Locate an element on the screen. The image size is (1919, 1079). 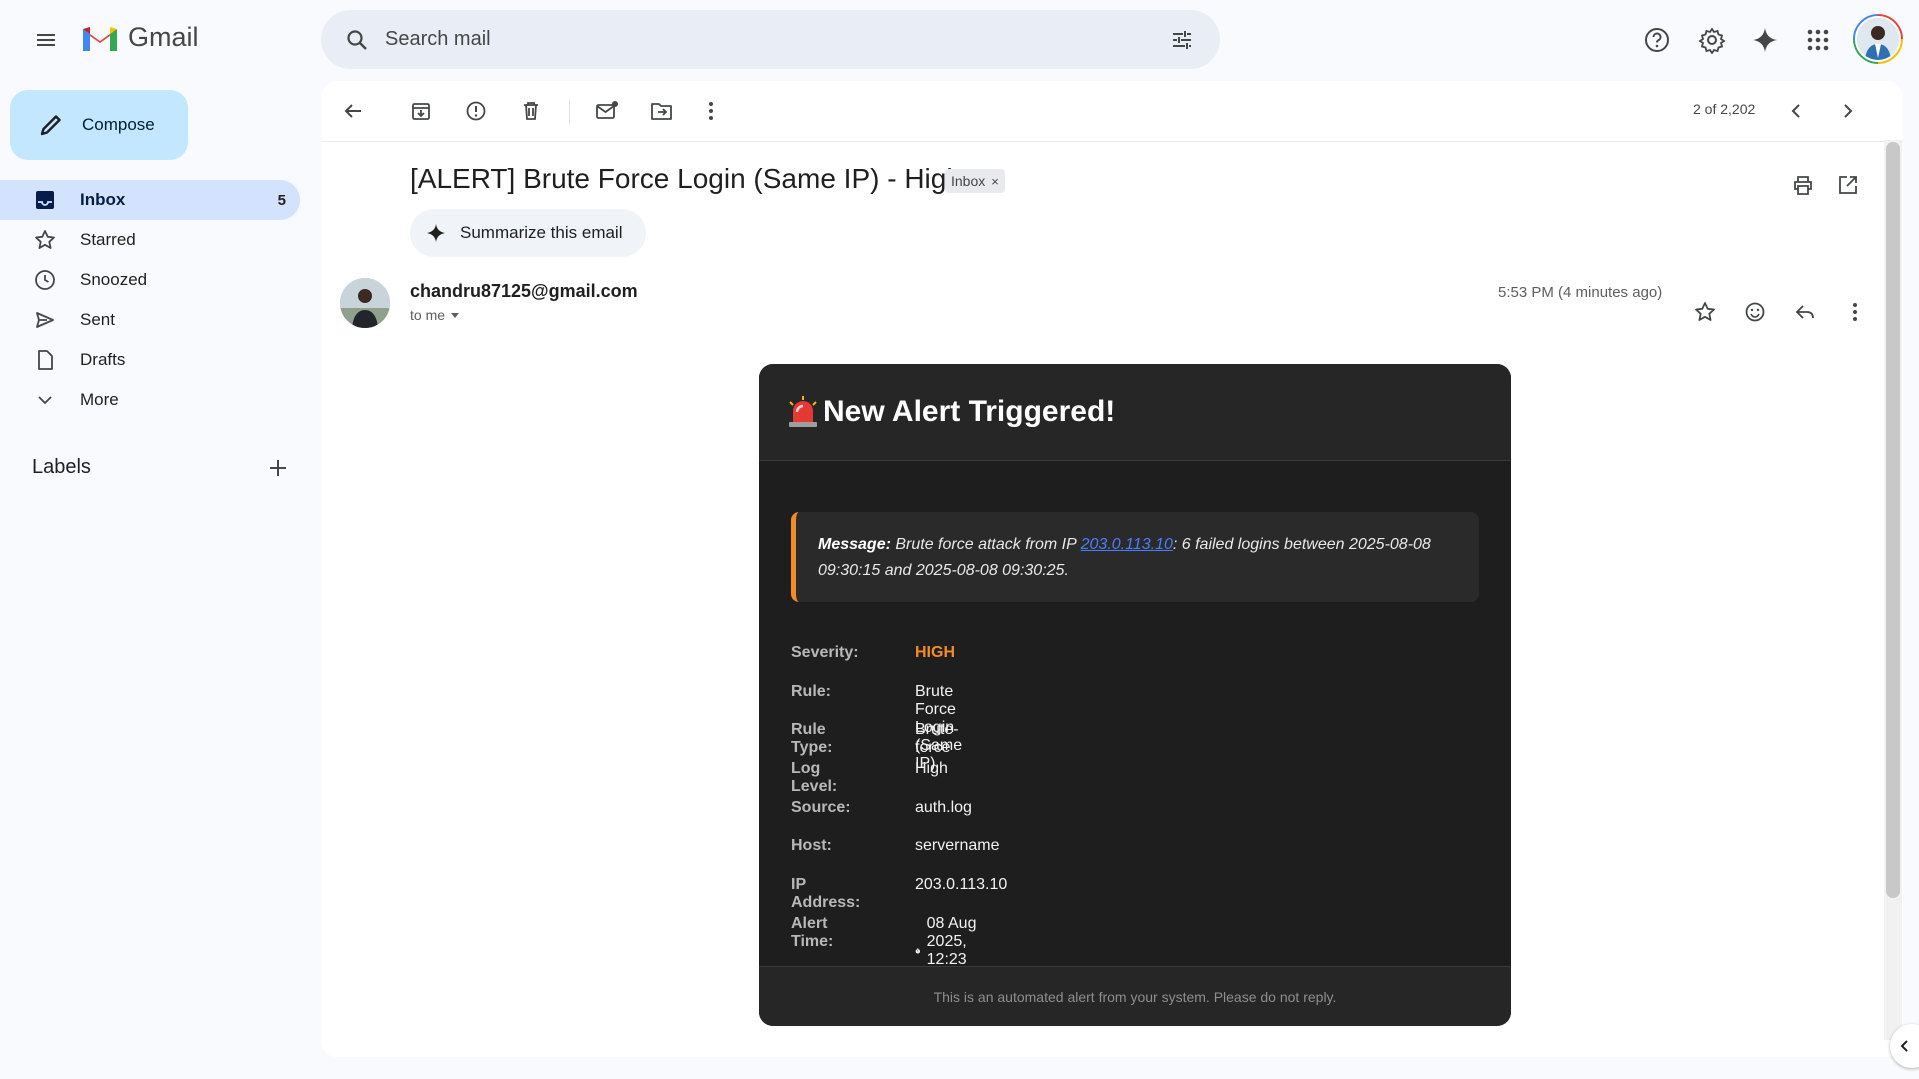
draft-icon is located at coordinates (45, 360).